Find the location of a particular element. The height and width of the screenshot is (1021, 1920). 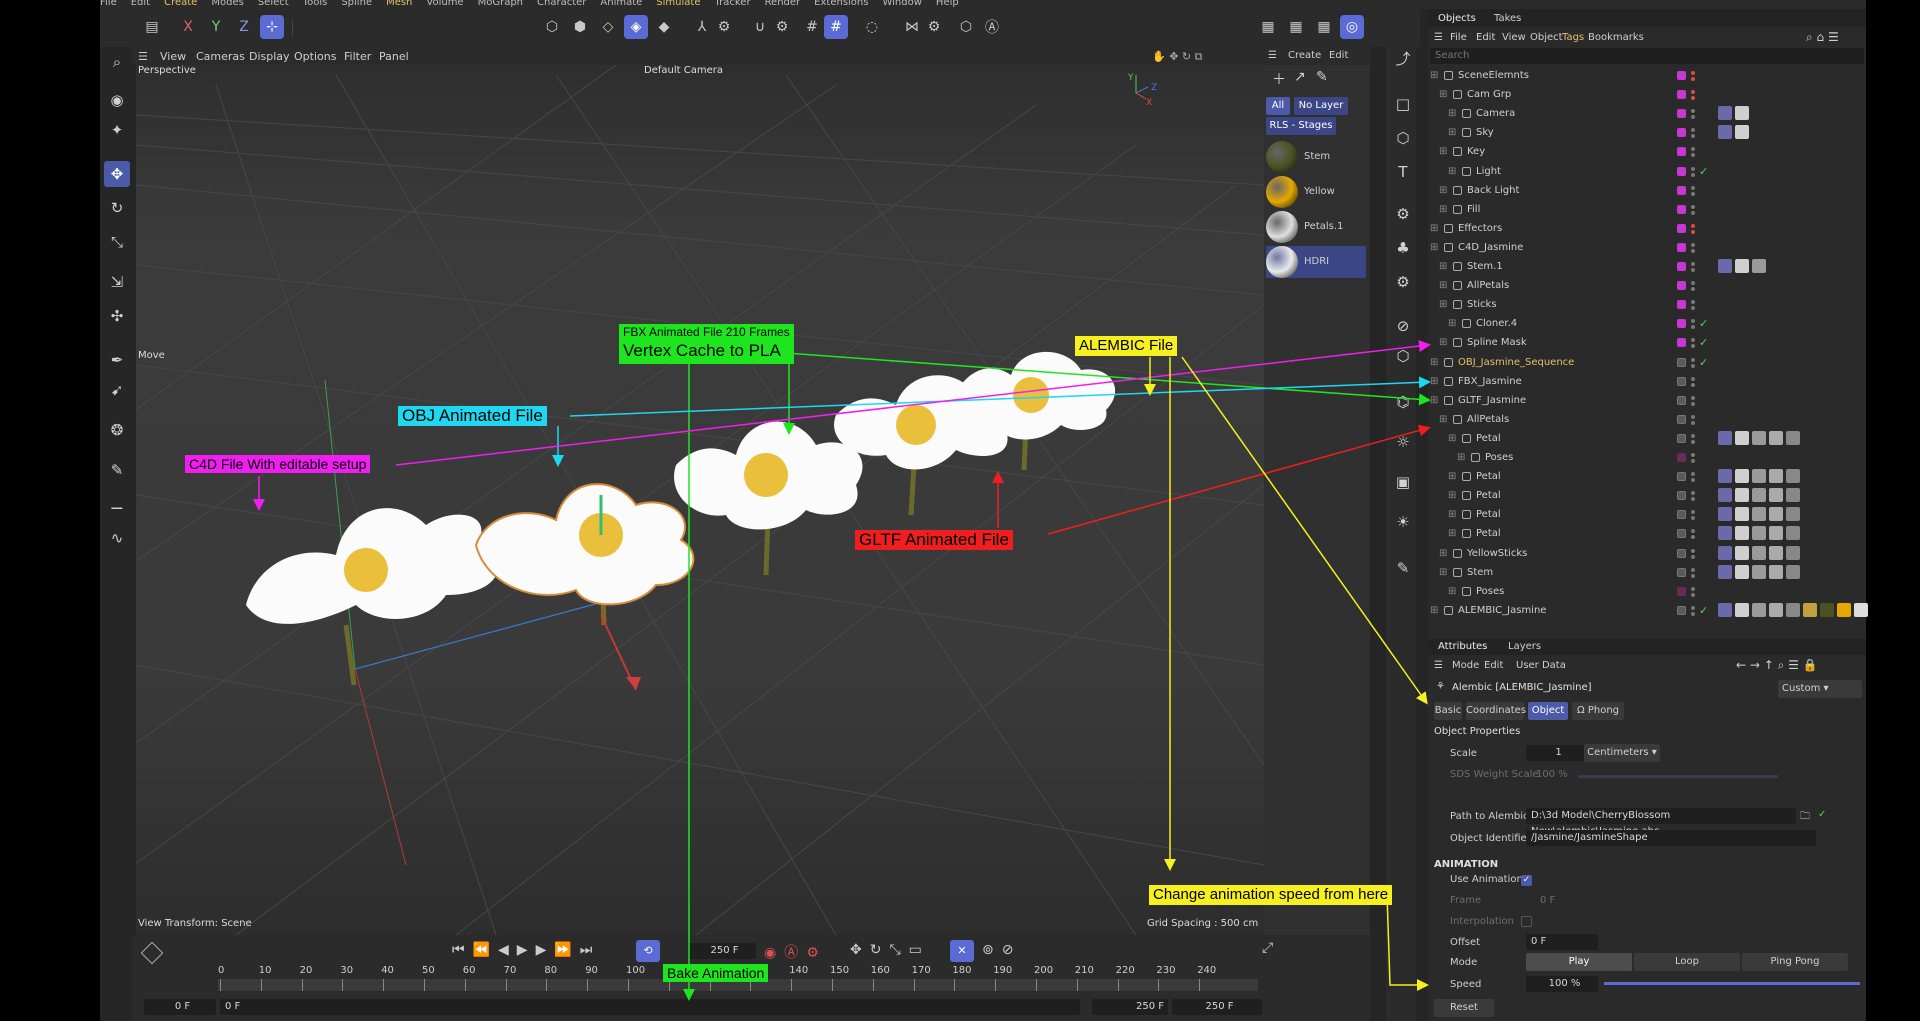

points-mode-icon: ⬢ is located at coordinates (580, 27).